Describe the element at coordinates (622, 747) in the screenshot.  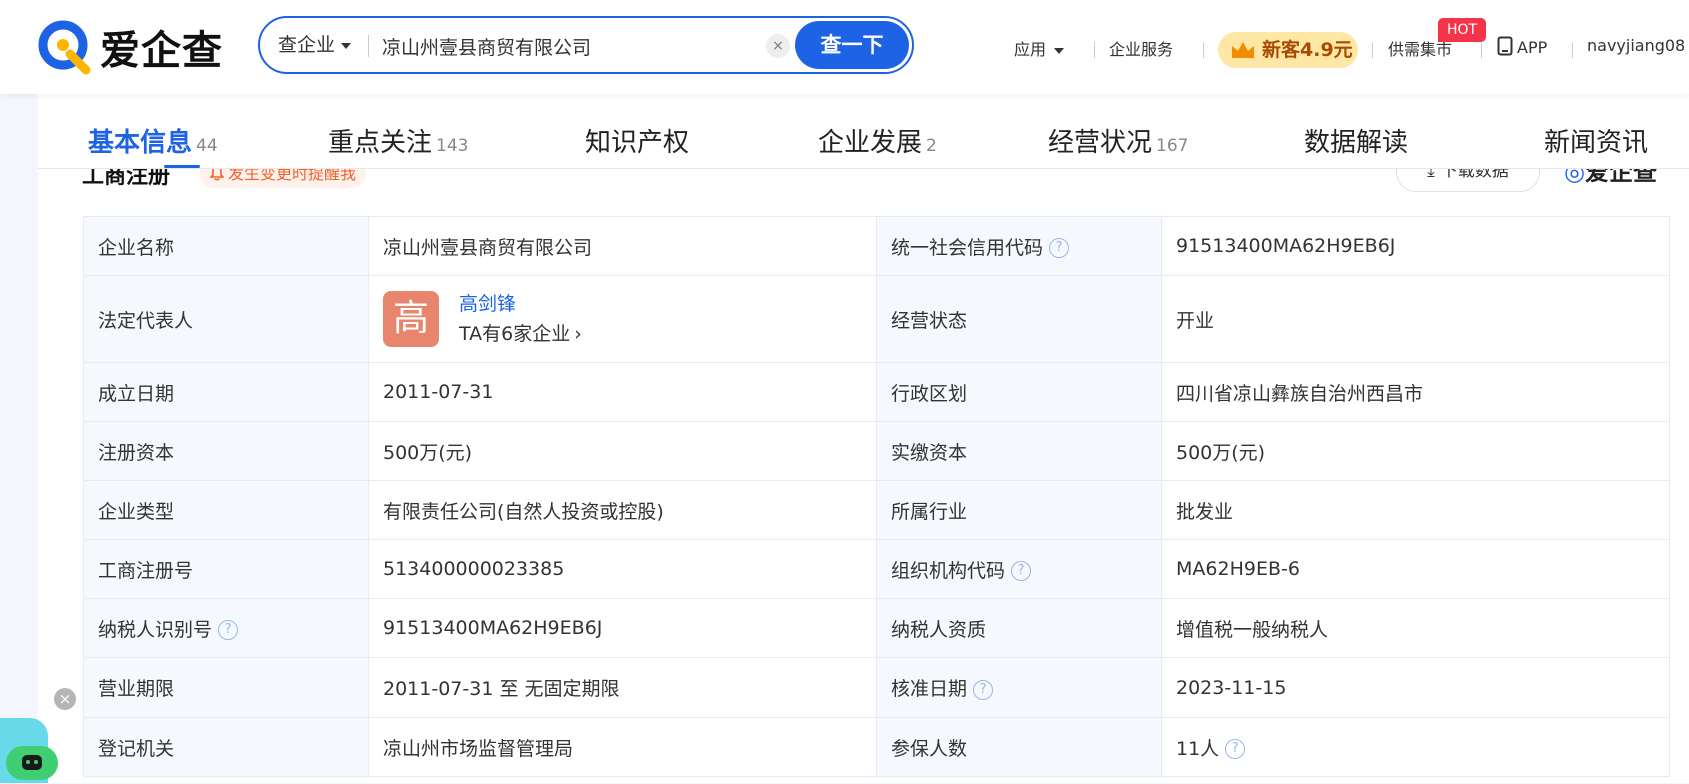
I see `table-value: 凉山州市场监督管理局` at that location.